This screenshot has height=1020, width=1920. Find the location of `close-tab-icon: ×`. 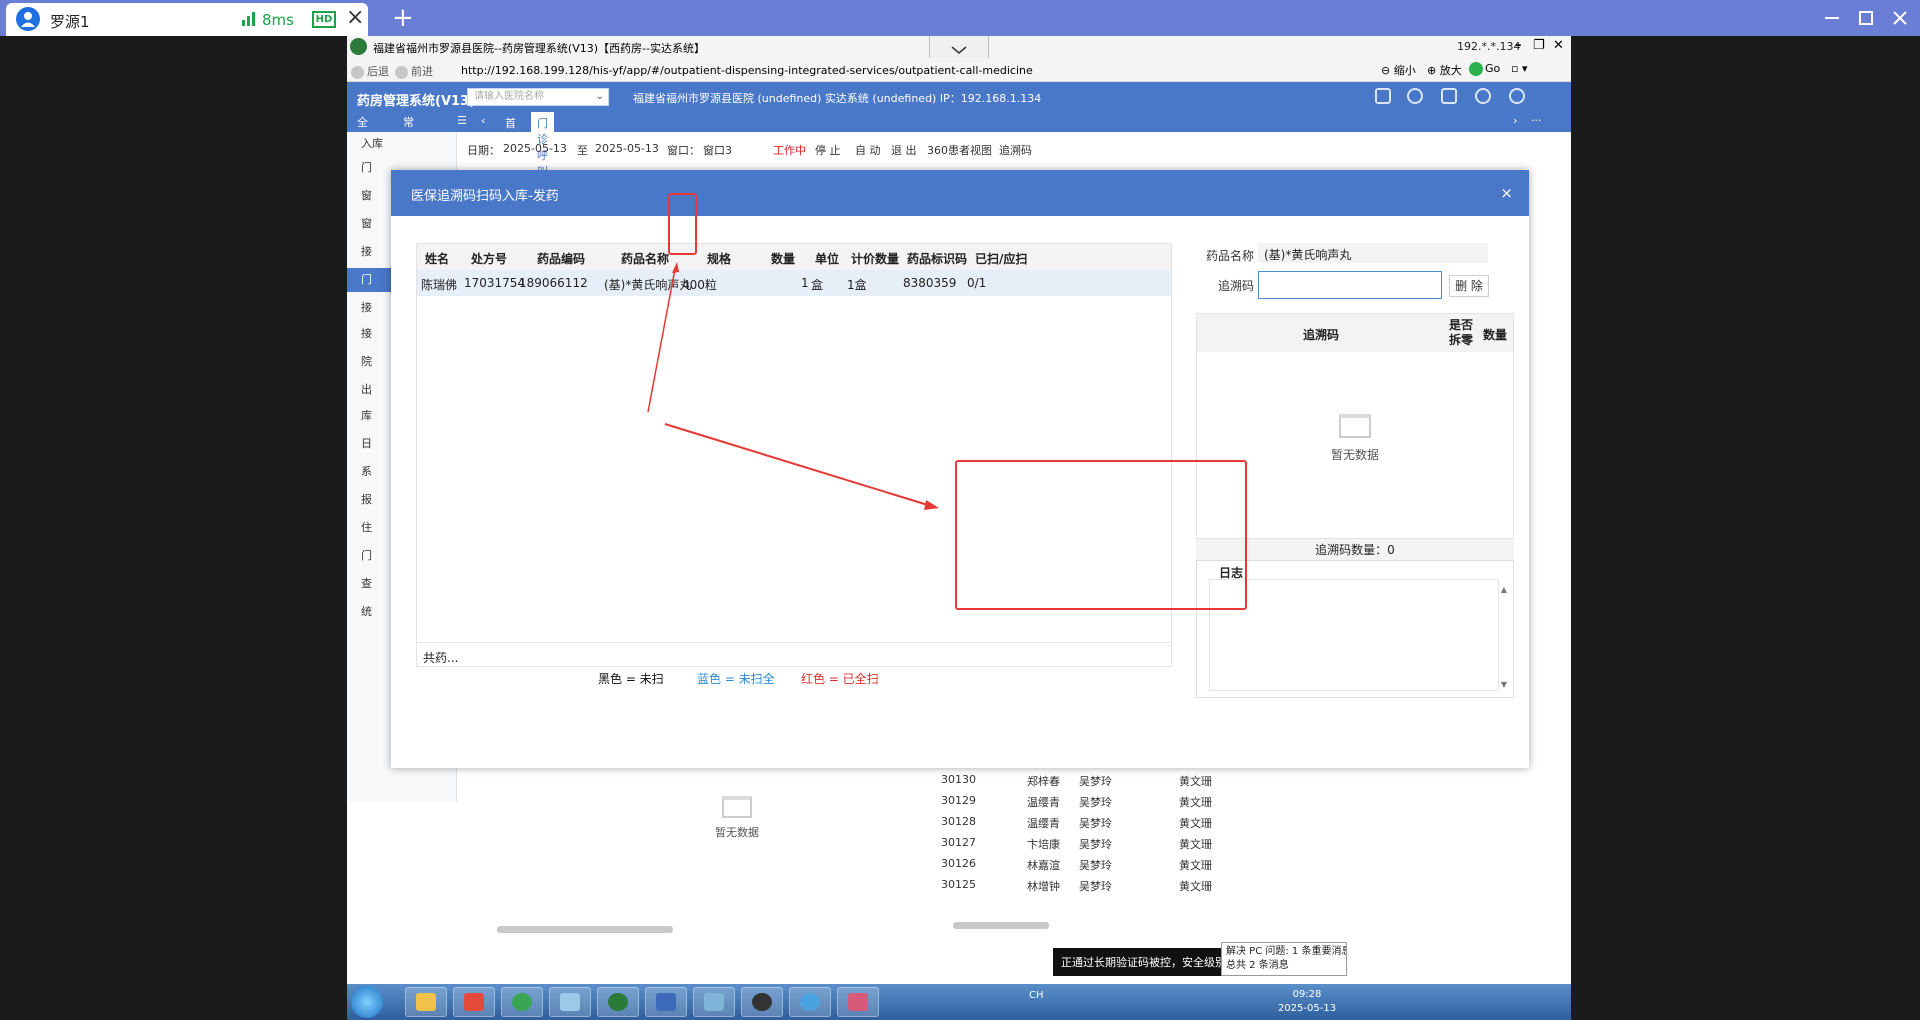

close-tab-icon: × is located at coordinates (355, 18).